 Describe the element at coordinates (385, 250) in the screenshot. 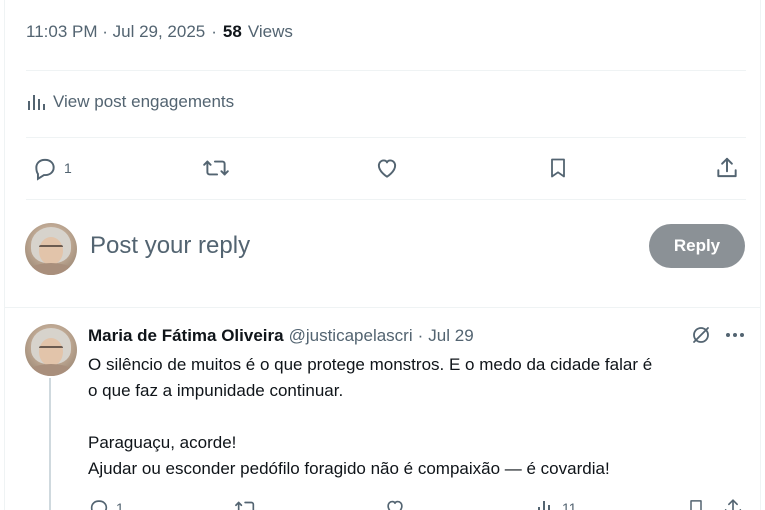

I see `reply-composer: Post your reply Reply` at that location.